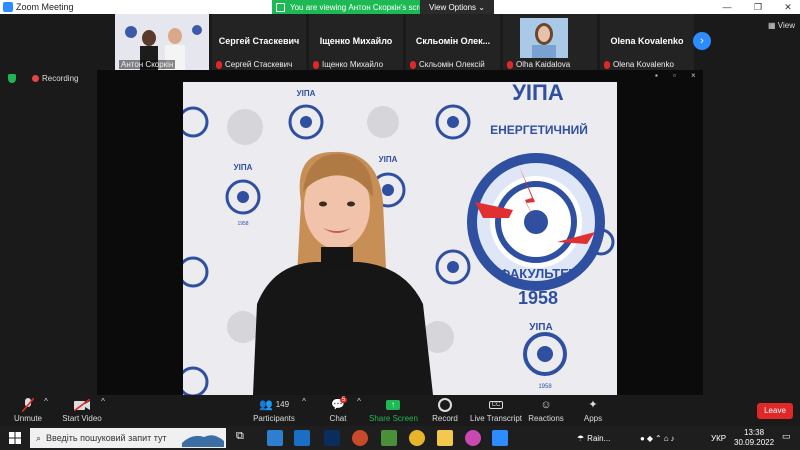 The height and width of the screenshot is (450, 800). What do you see at coordinates (445, 438) in the screenshot?
I see `file-explorer-icon` at bounding box center [445, 438].